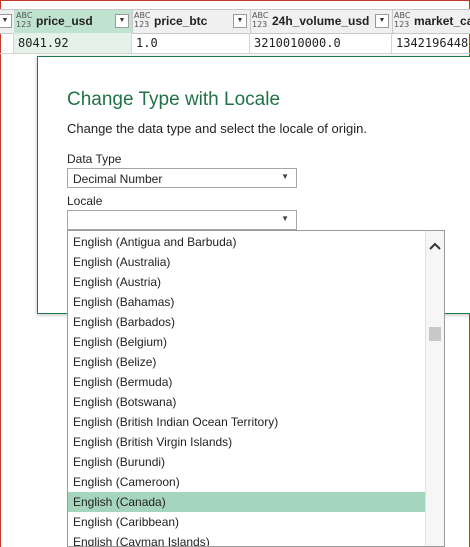  What do you see at coordinates (7, 43) in the screenshot?
I see `row-selector` at bounding box center [7, 43].